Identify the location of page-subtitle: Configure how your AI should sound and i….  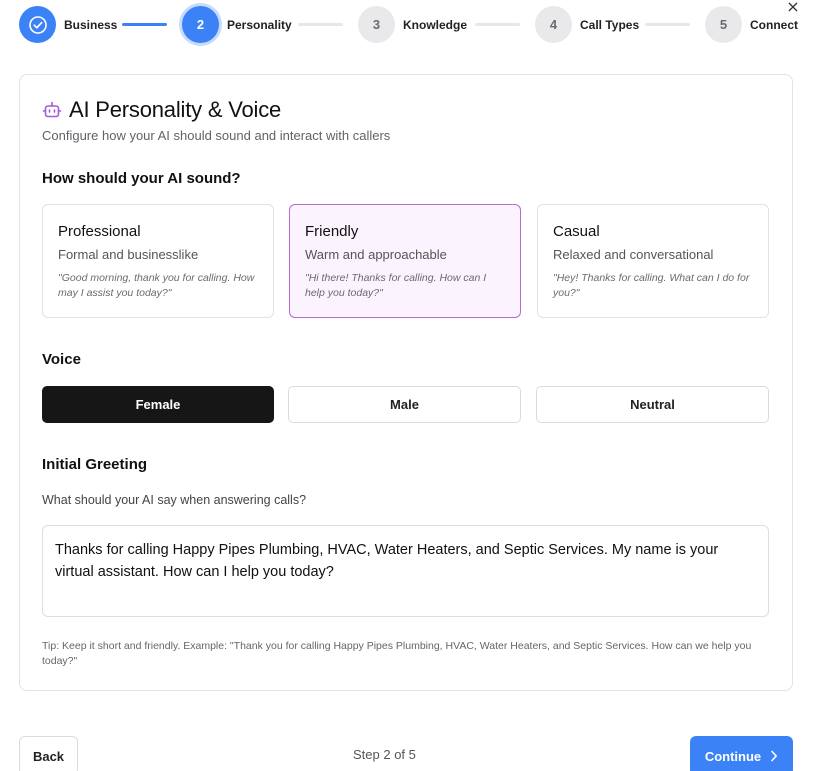
(216, 135).